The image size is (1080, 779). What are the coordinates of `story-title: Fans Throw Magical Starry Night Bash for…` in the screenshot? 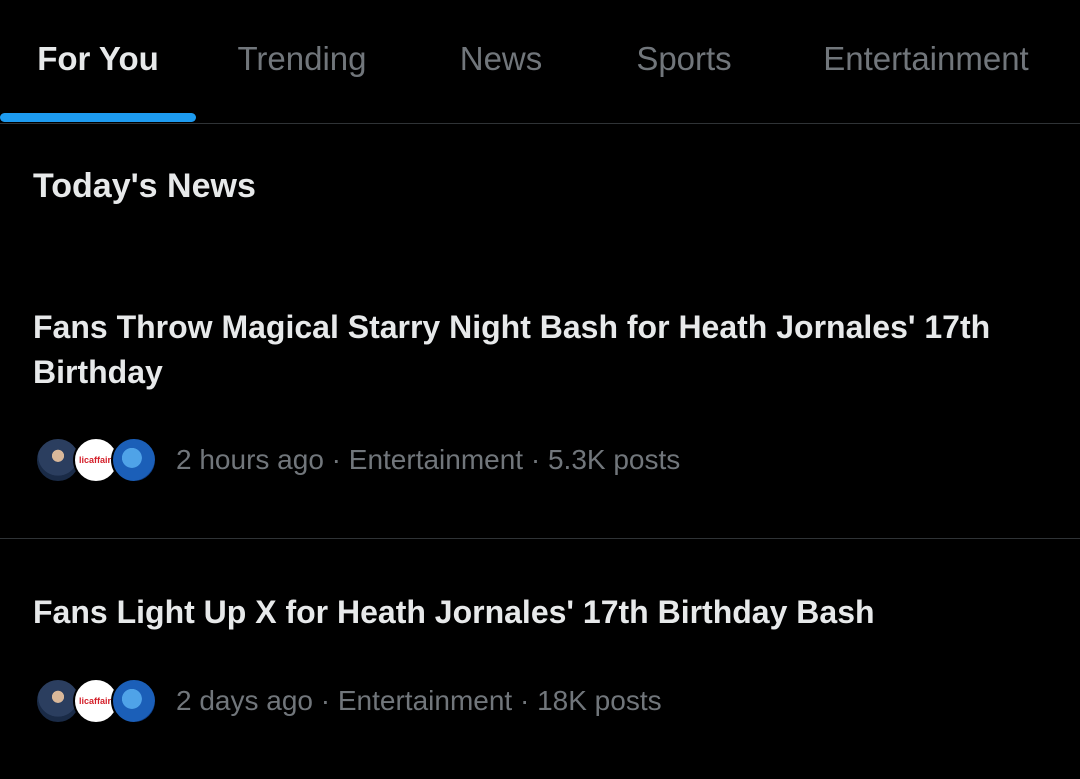 It's located at (528, 350).